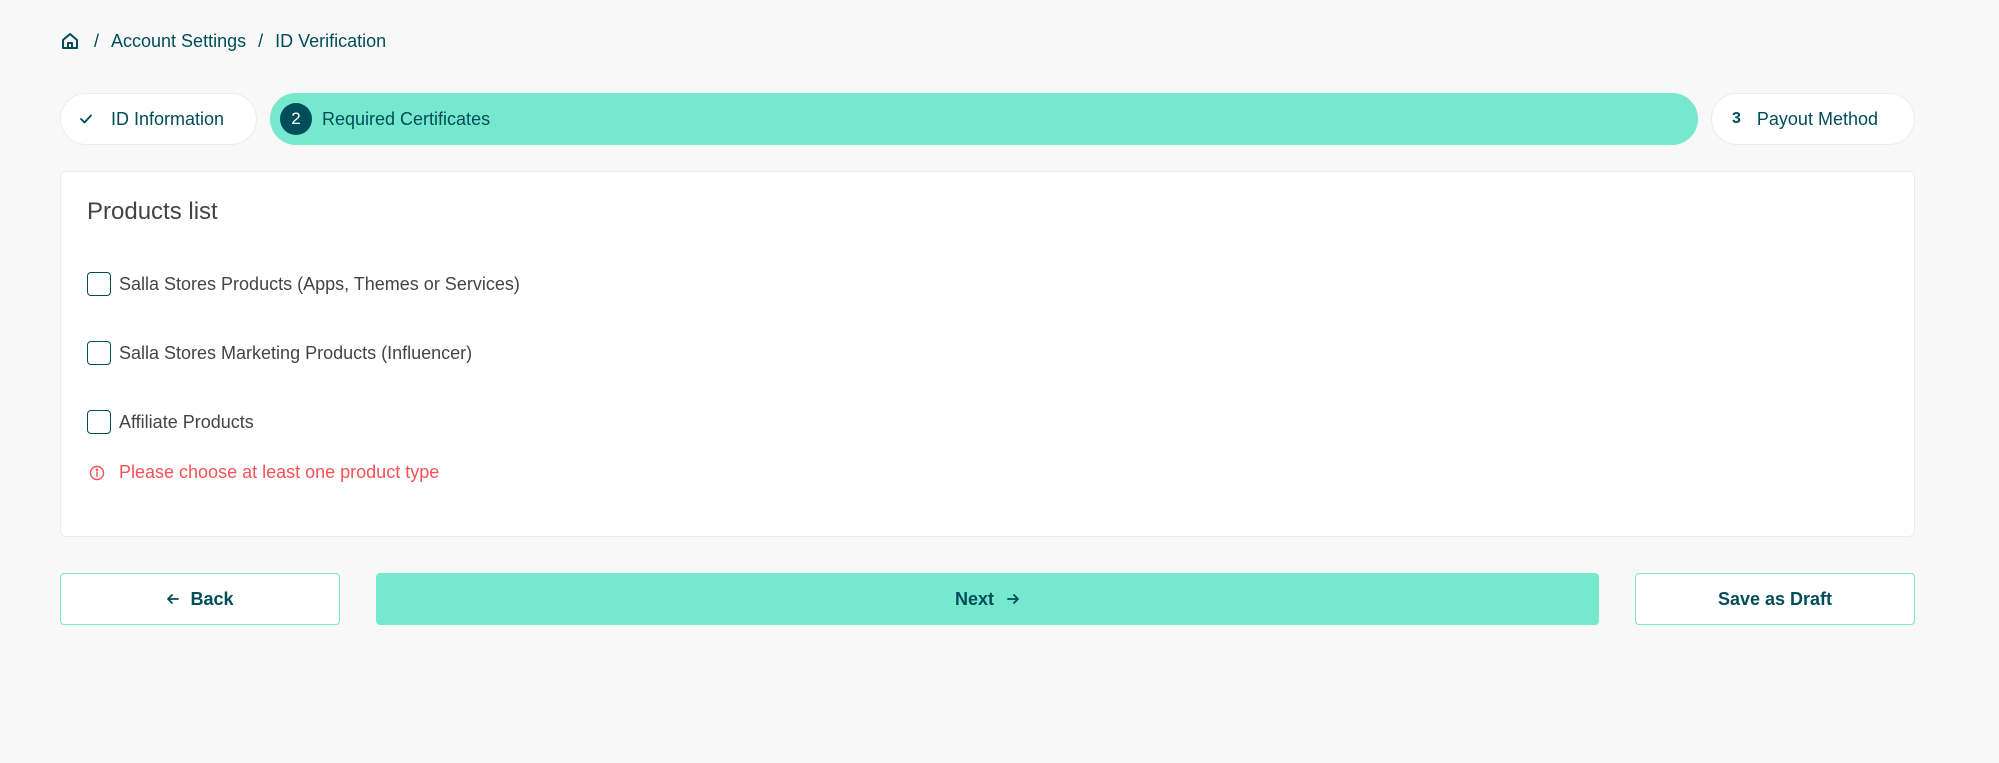 The image size is (1999, 763). I want to click on save-draft-button: Save as Draft, so click(1775, 599).